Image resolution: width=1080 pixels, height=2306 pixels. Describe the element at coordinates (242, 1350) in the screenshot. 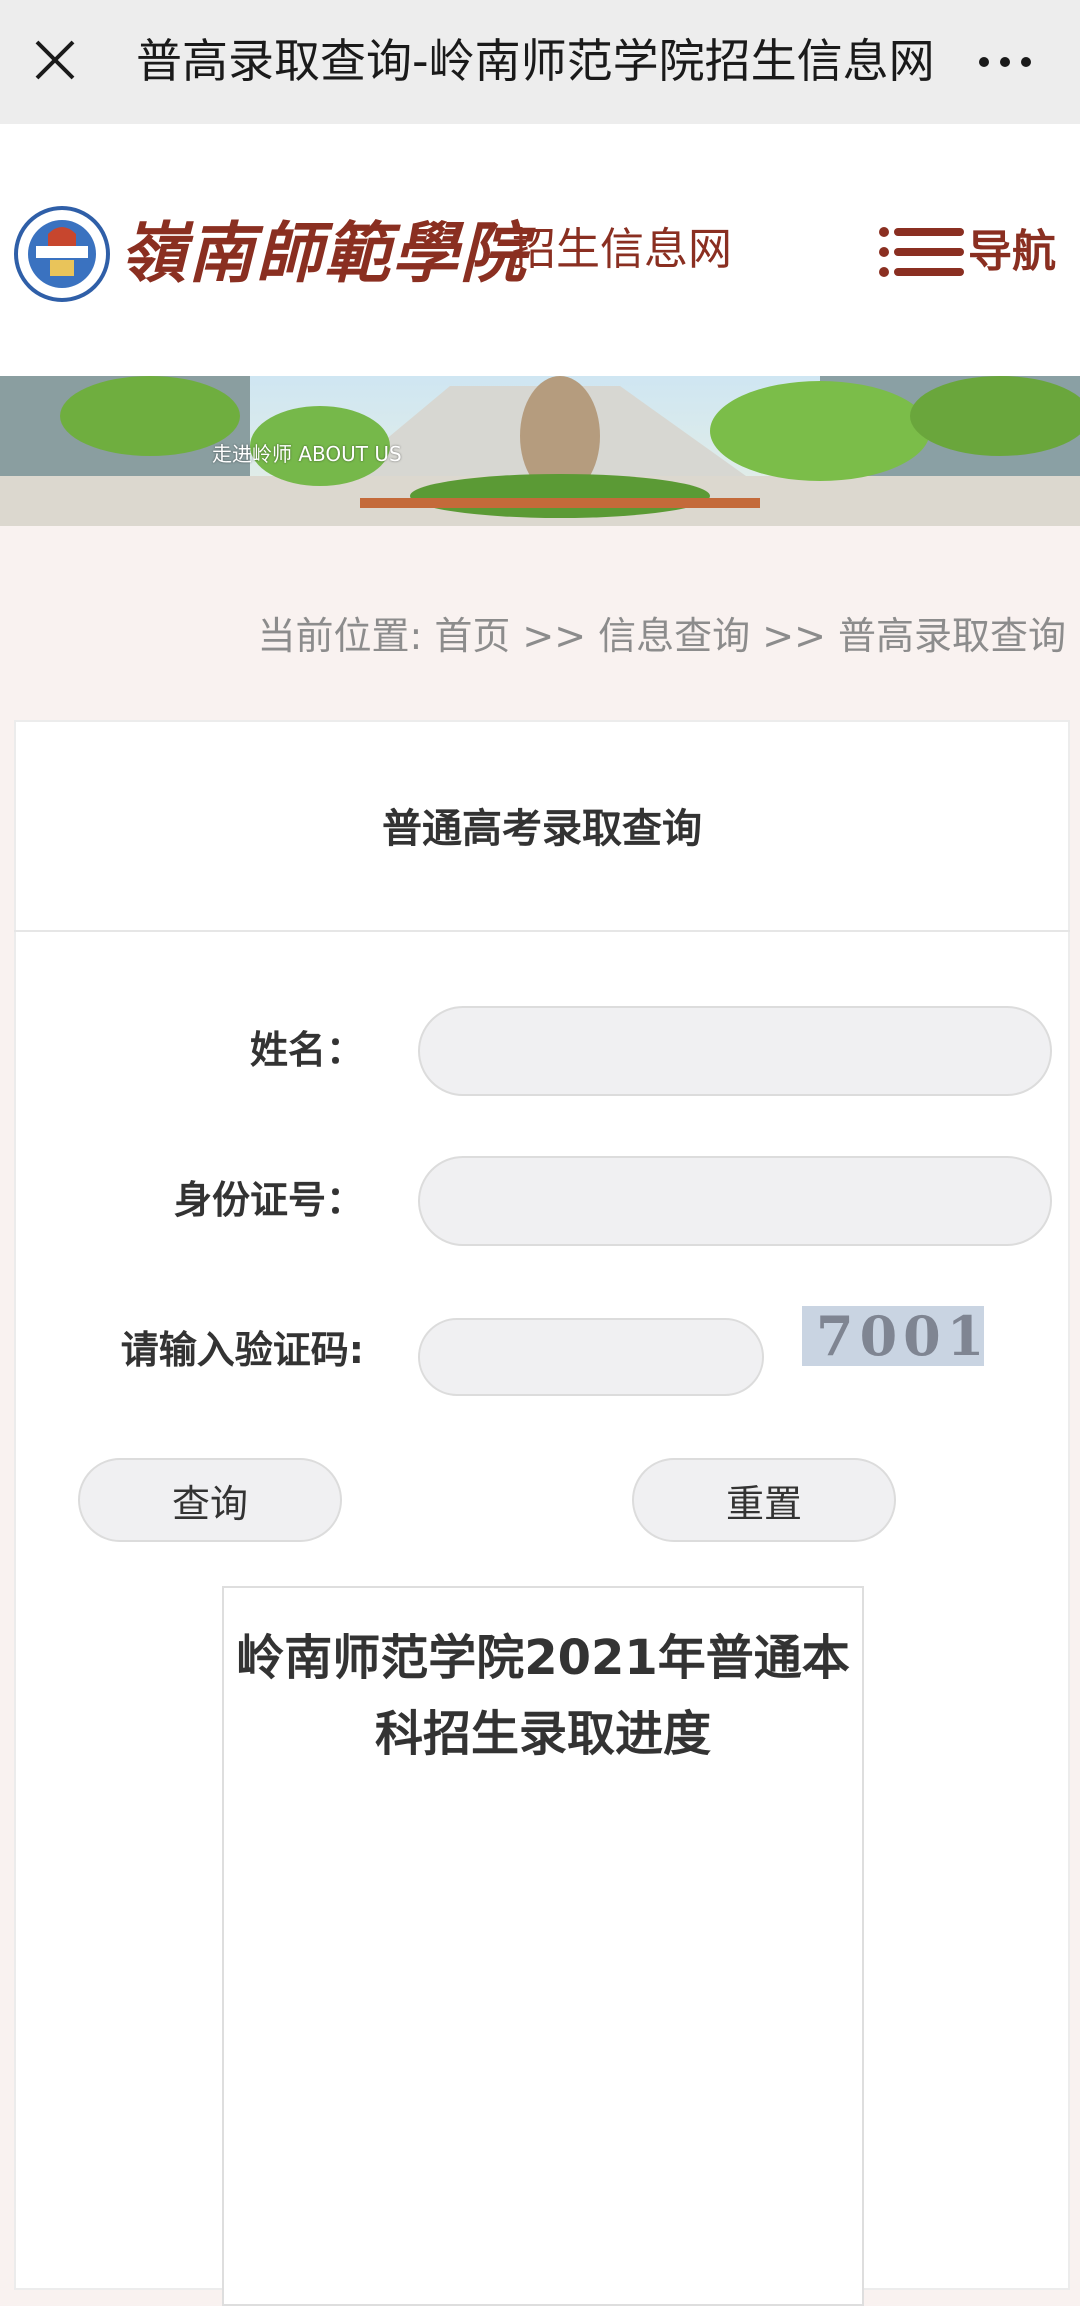

I see `captcha-label: 请输入验证码:` at that location.